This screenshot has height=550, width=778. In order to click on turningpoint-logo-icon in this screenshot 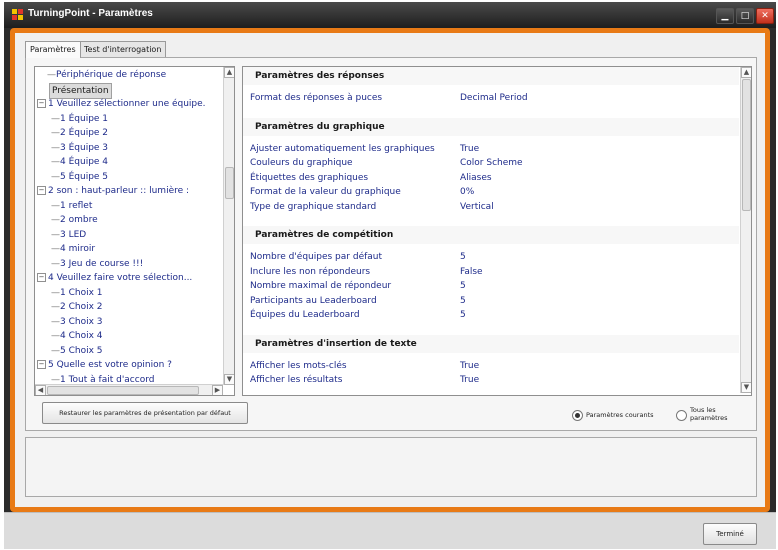, I will do `click(18, 15)`.